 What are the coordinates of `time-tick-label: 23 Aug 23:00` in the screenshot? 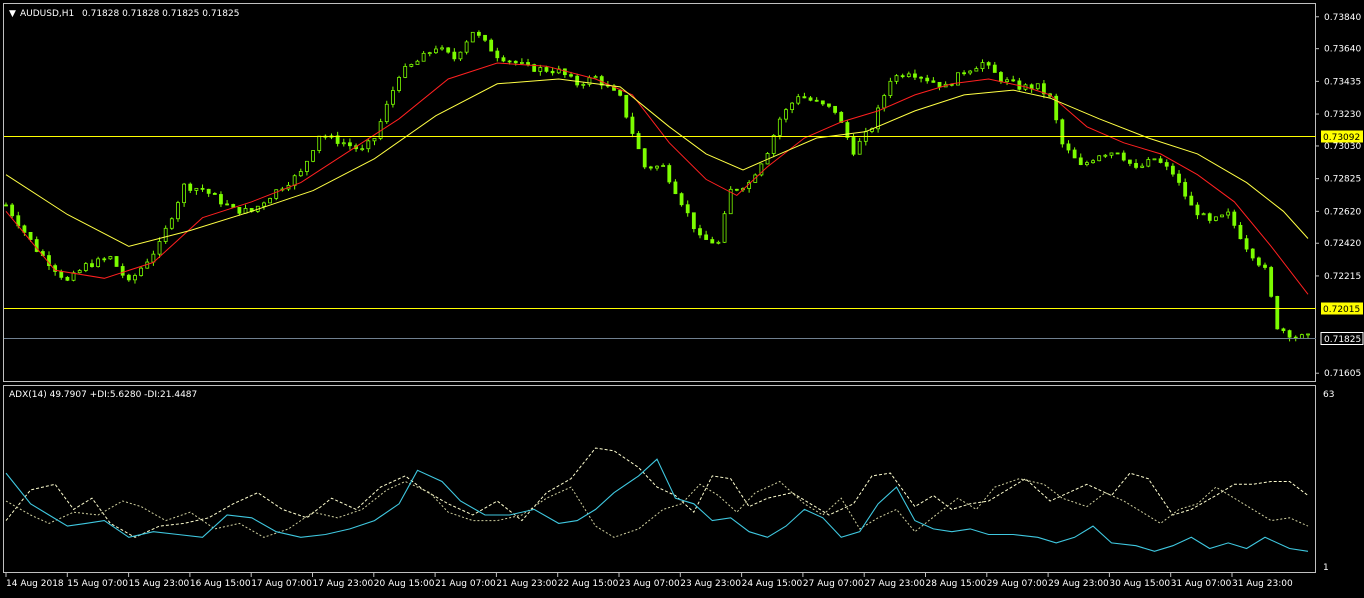 It's located at (710, 584).